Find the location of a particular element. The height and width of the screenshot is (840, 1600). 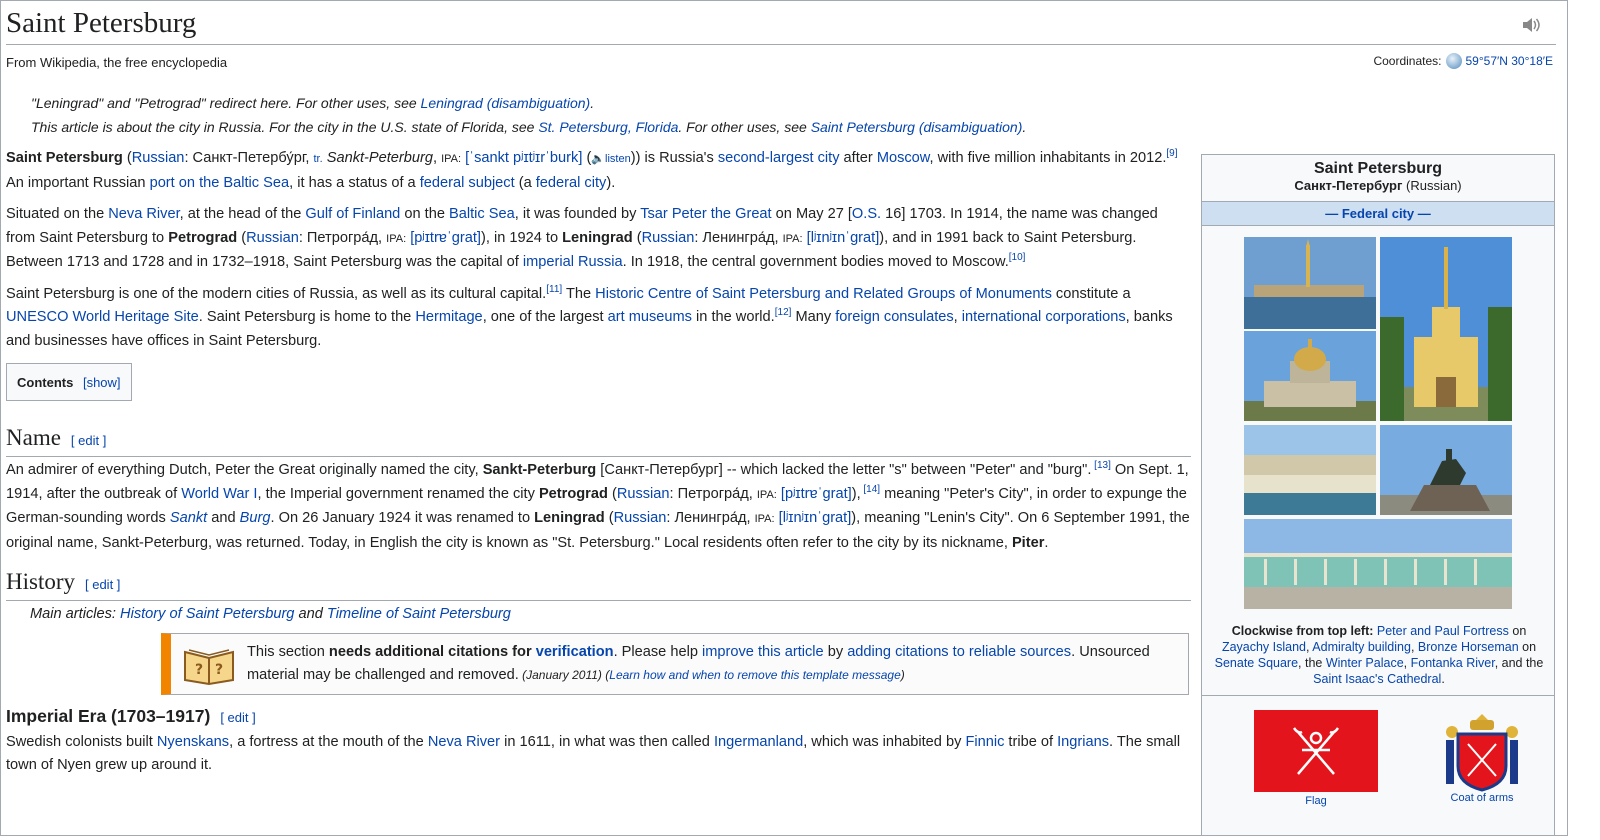

peter-the-great-link: Tsar Peter the Great is located at coordinates (705, 214).